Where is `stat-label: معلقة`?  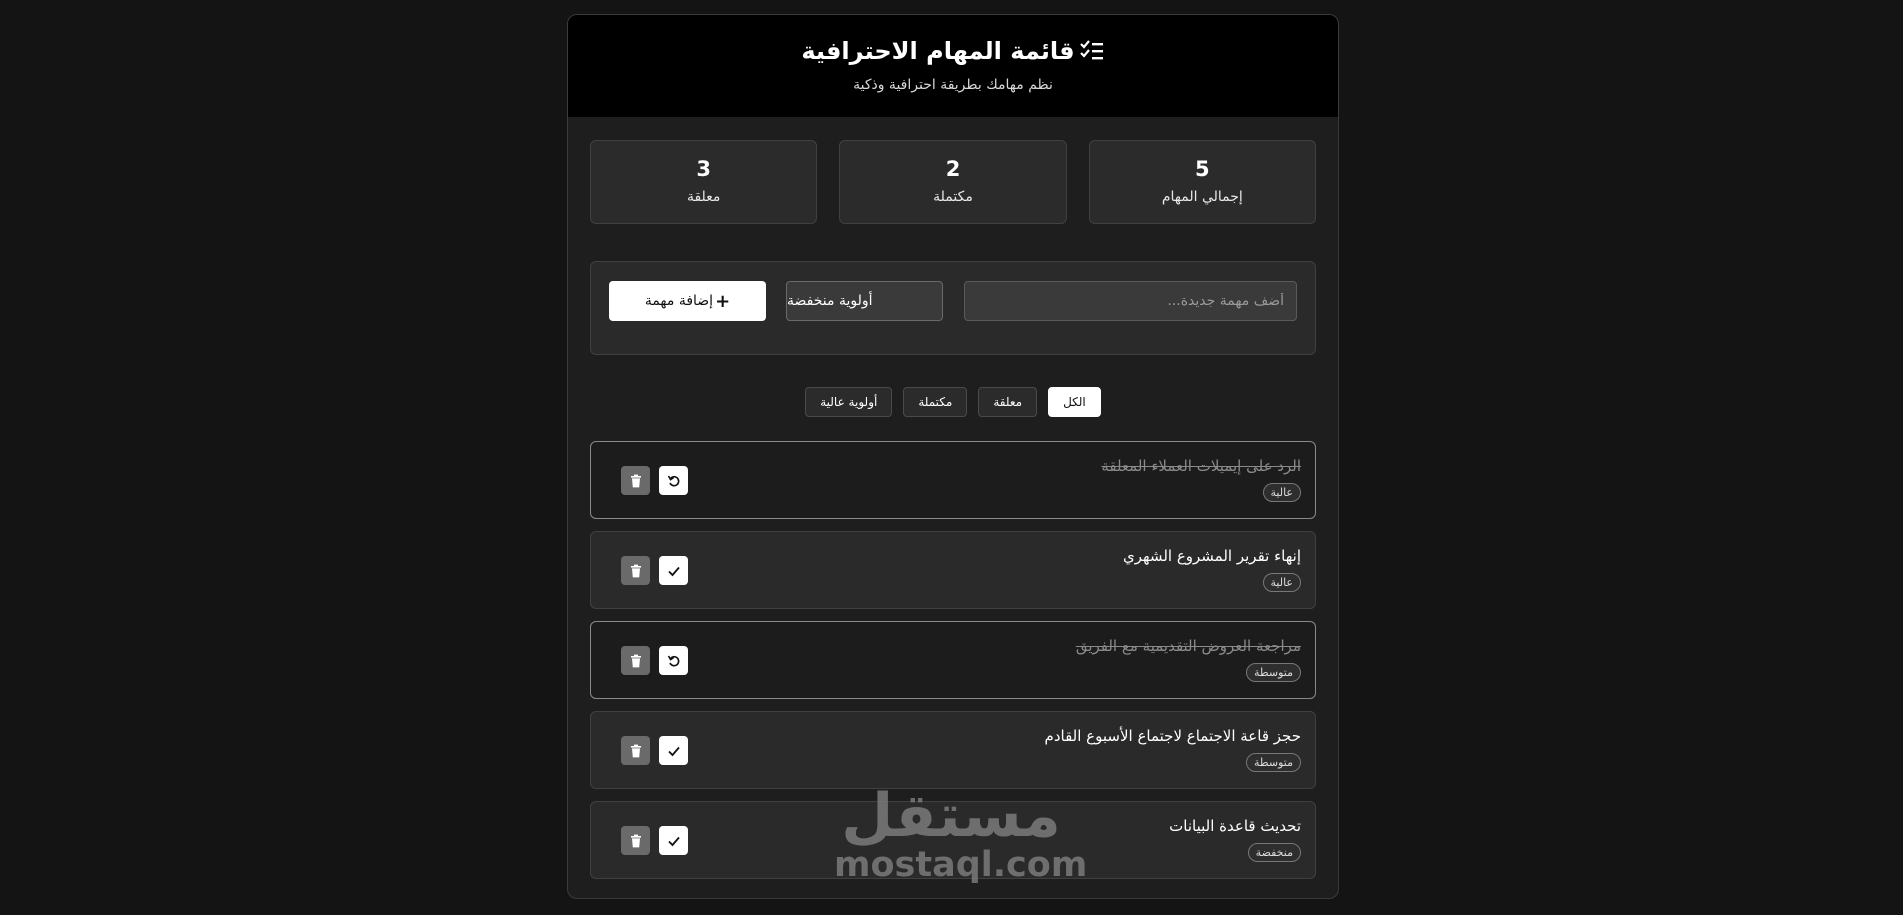
stat-label: معلقة is located at coordinates (703, 197).